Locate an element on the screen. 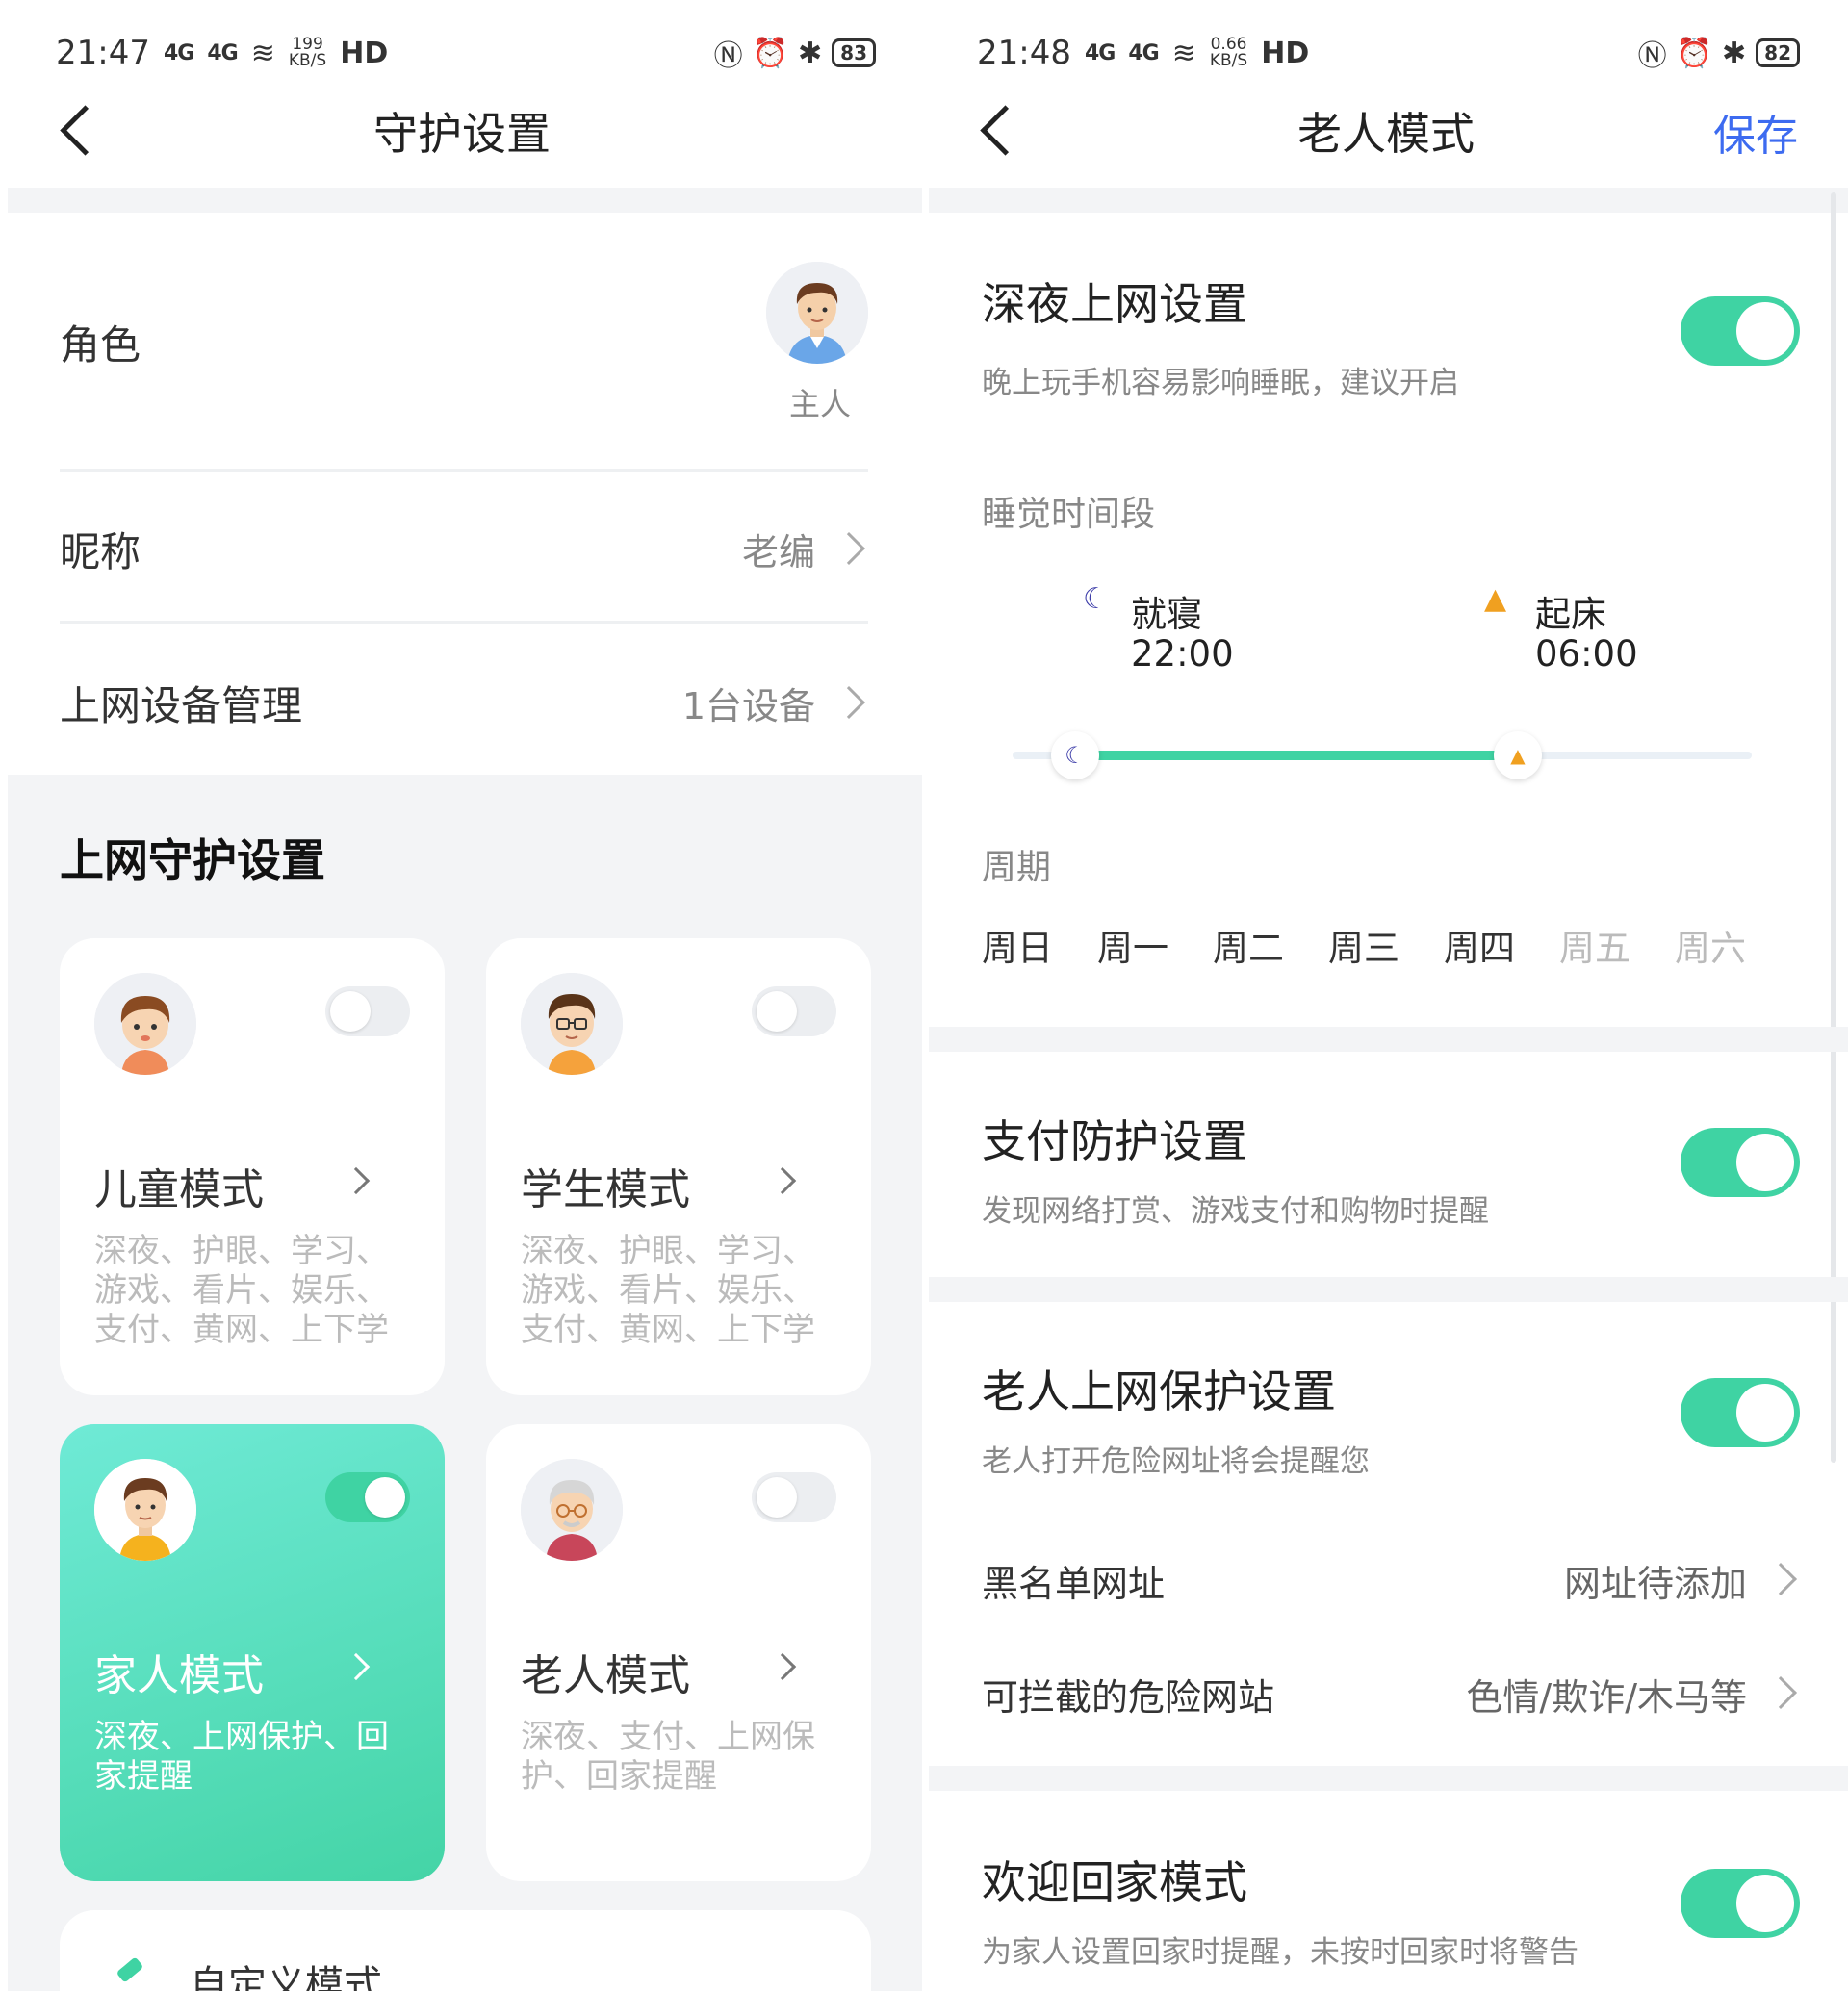  family-mode-card: 家人模式 深夜、上网保护、回家提醒 is located at coordinates (252, 1653).